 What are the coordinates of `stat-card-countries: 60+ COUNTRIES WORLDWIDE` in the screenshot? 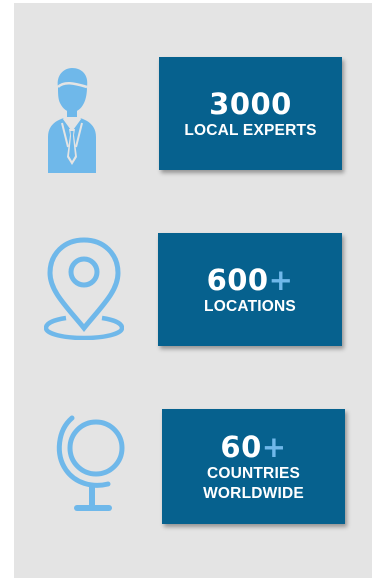 It's located at (253, 466).